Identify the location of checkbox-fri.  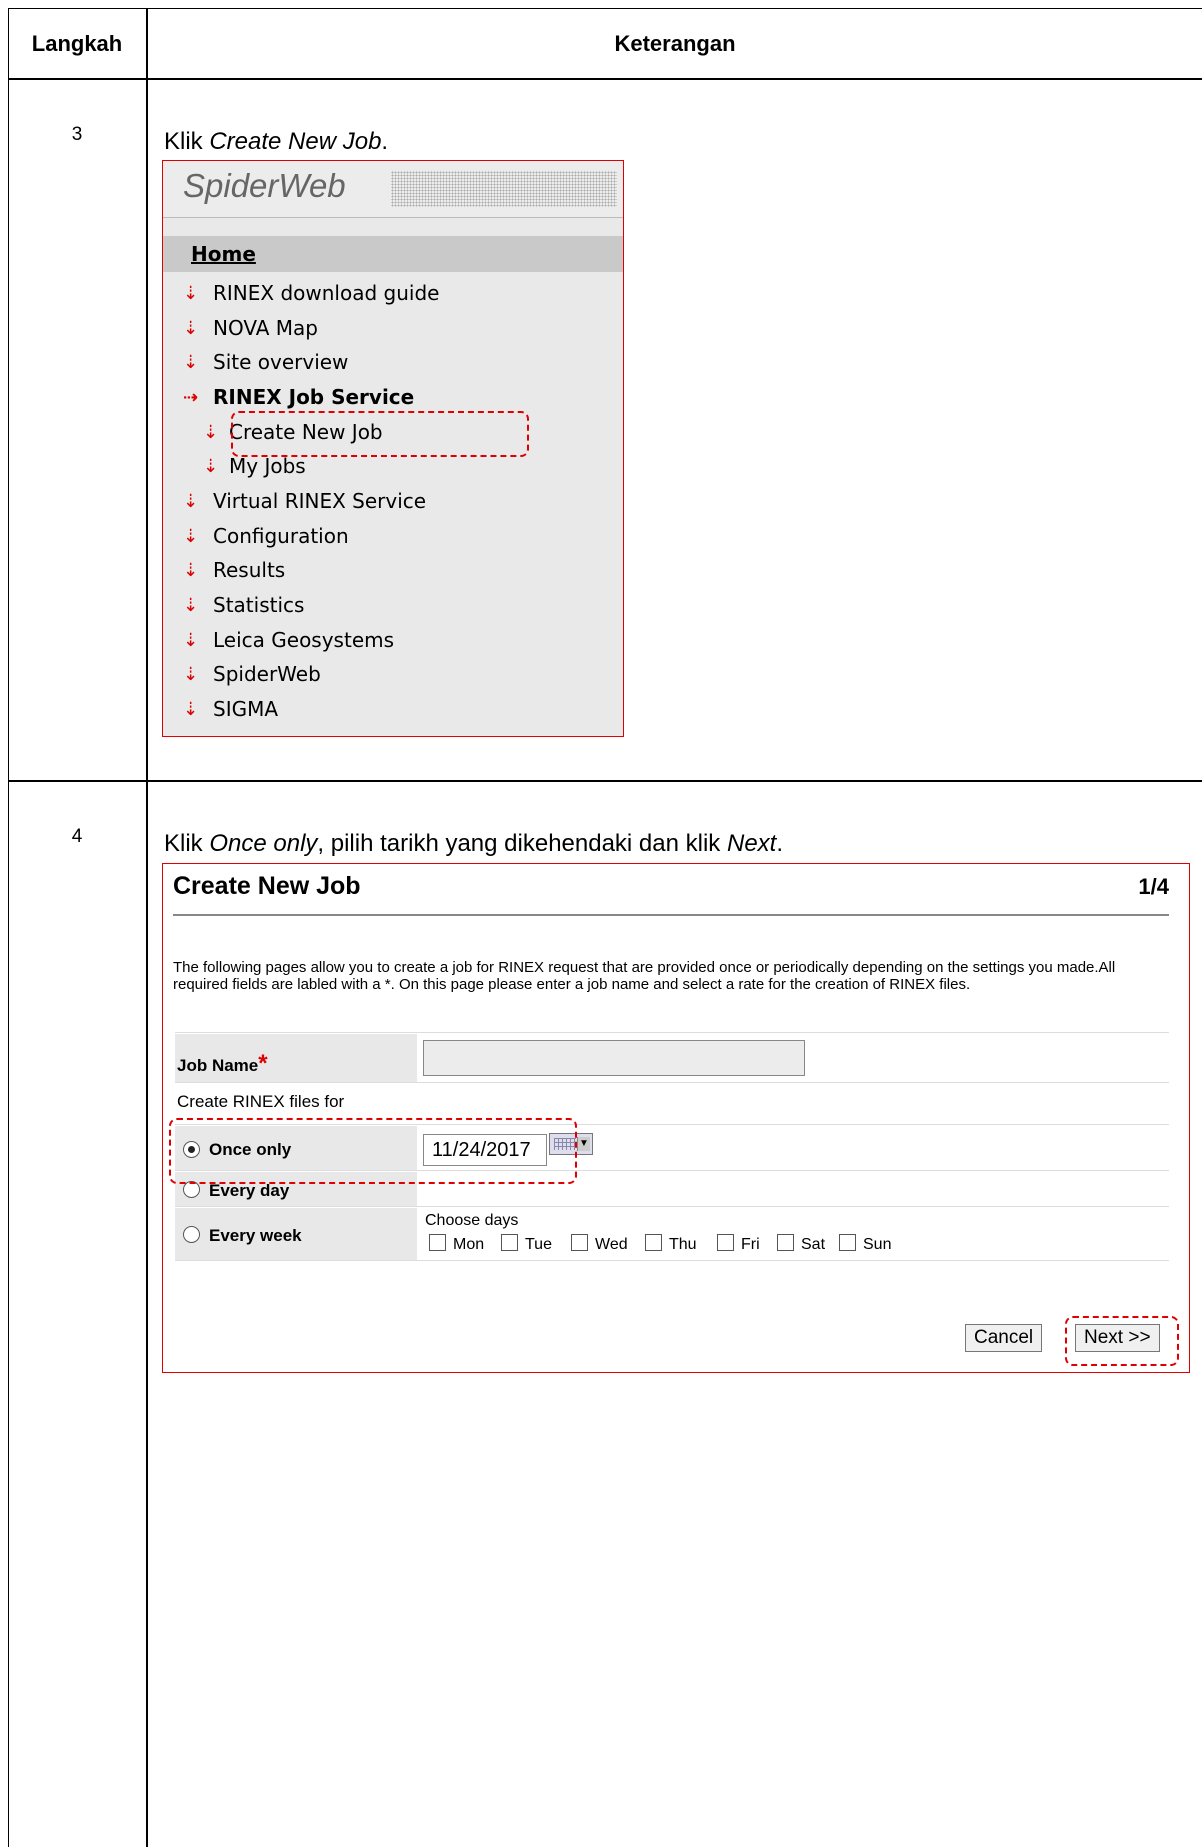
(725, 1242).